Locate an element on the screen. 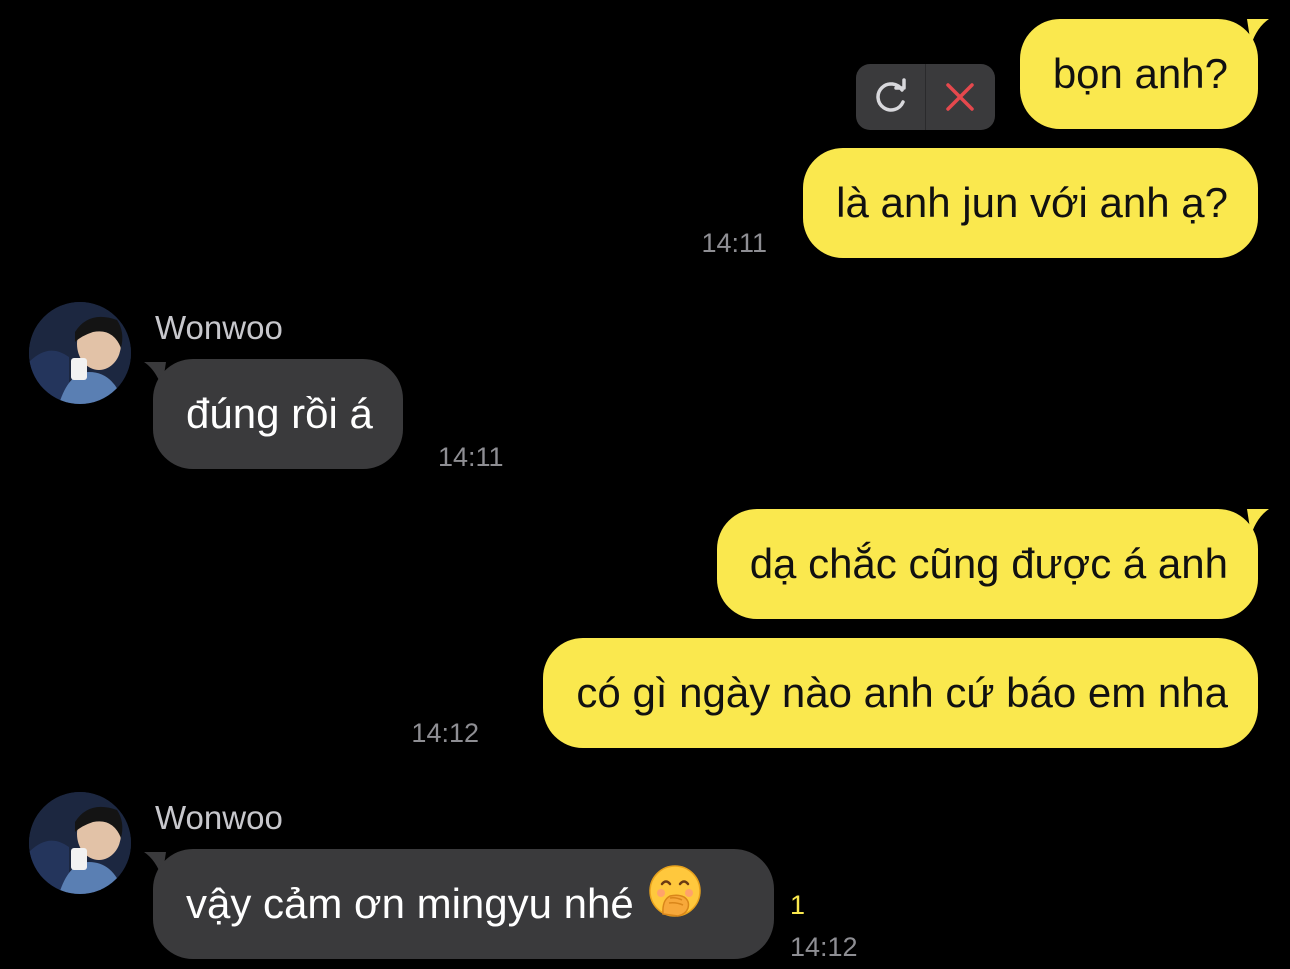 This screenshot has height=969, width=1290. delete-button is located at coordinates (960, 97).